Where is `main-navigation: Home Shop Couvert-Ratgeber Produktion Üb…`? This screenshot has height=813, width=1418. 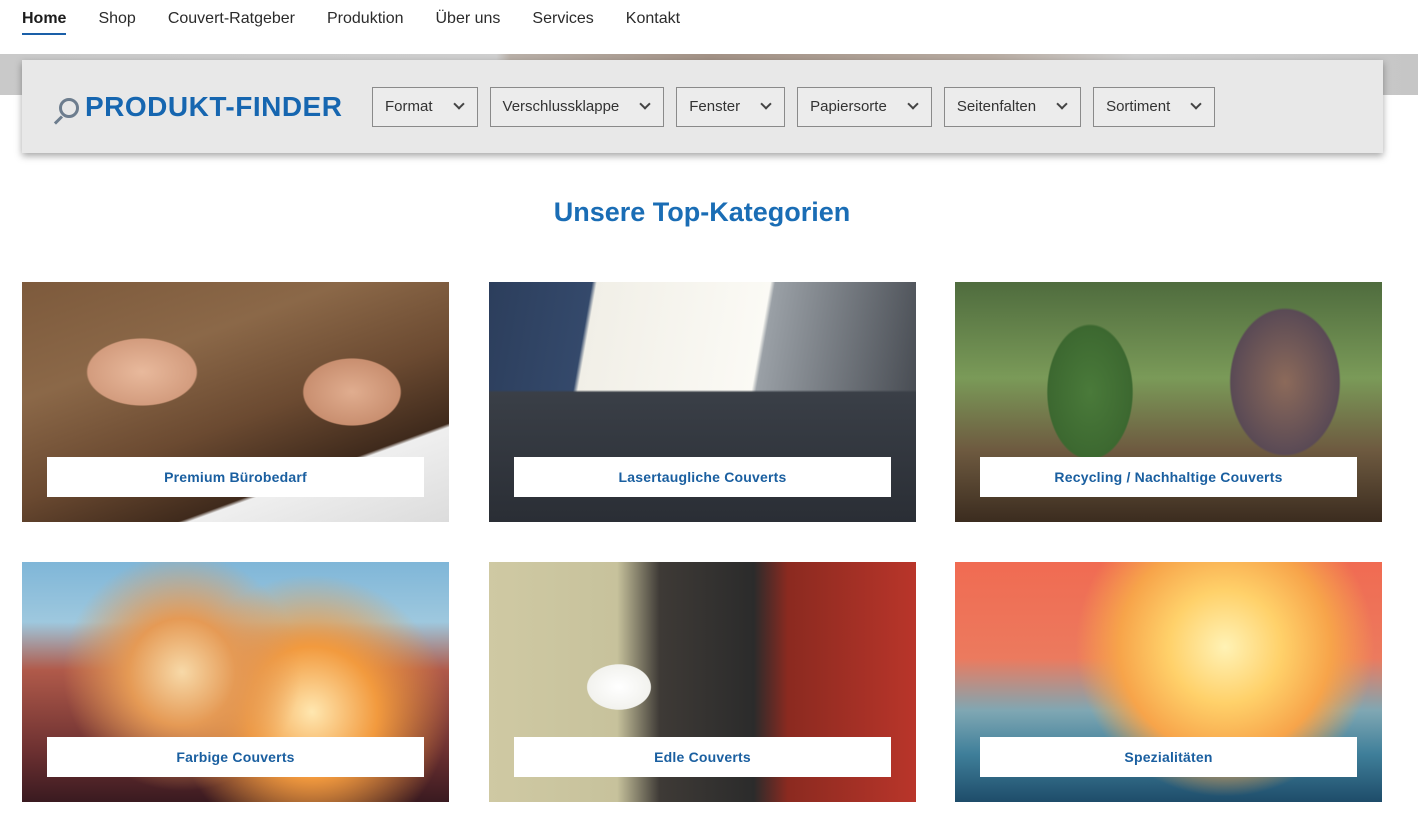 main-navigation: Home Shop Couvert-Ratgeber Produktion Üb… is located at coordinates (709, 27).